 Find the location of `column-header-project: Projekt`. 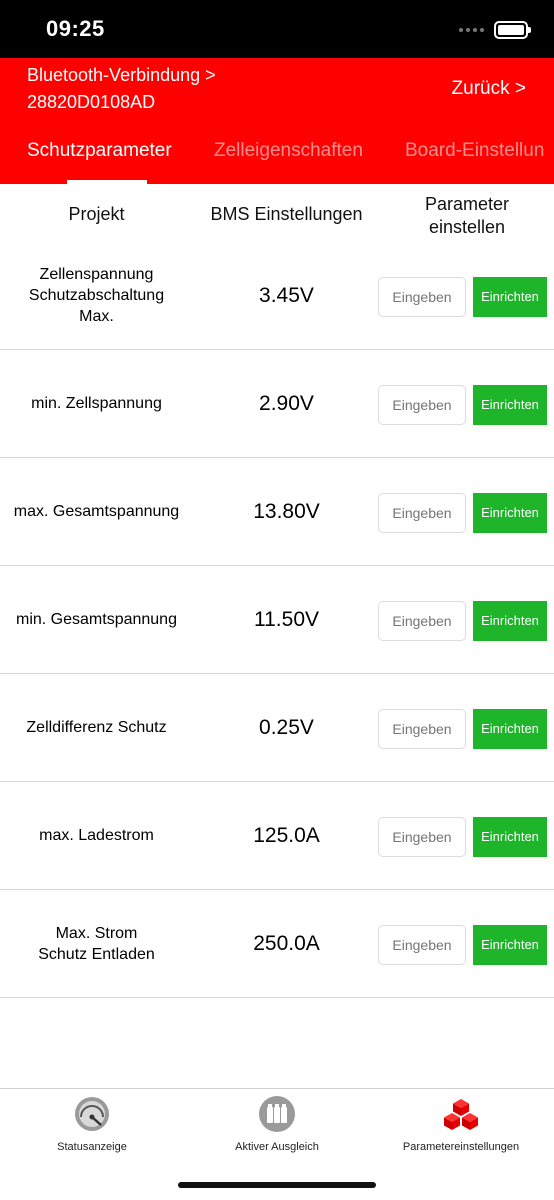

column-header-project: Projekt is located at coordinates (96, 214).